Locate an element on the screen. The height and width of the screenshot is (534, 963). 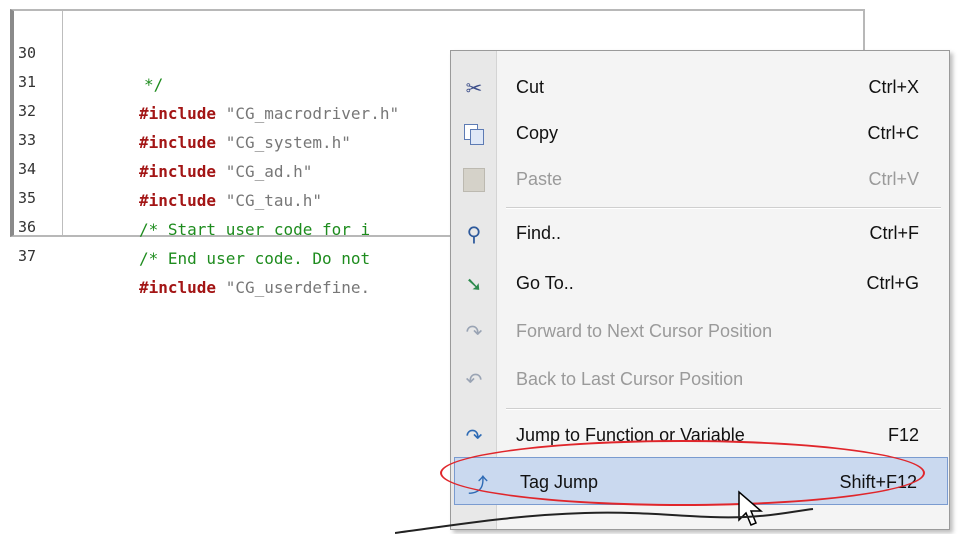
line-number: 37 is located at coordinates (27, 256).